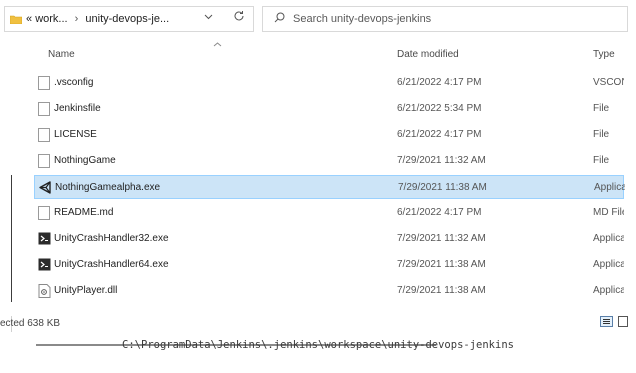 This screenshot has height=373, width=636. I want to click on details-view-icon, so click(606, 321).